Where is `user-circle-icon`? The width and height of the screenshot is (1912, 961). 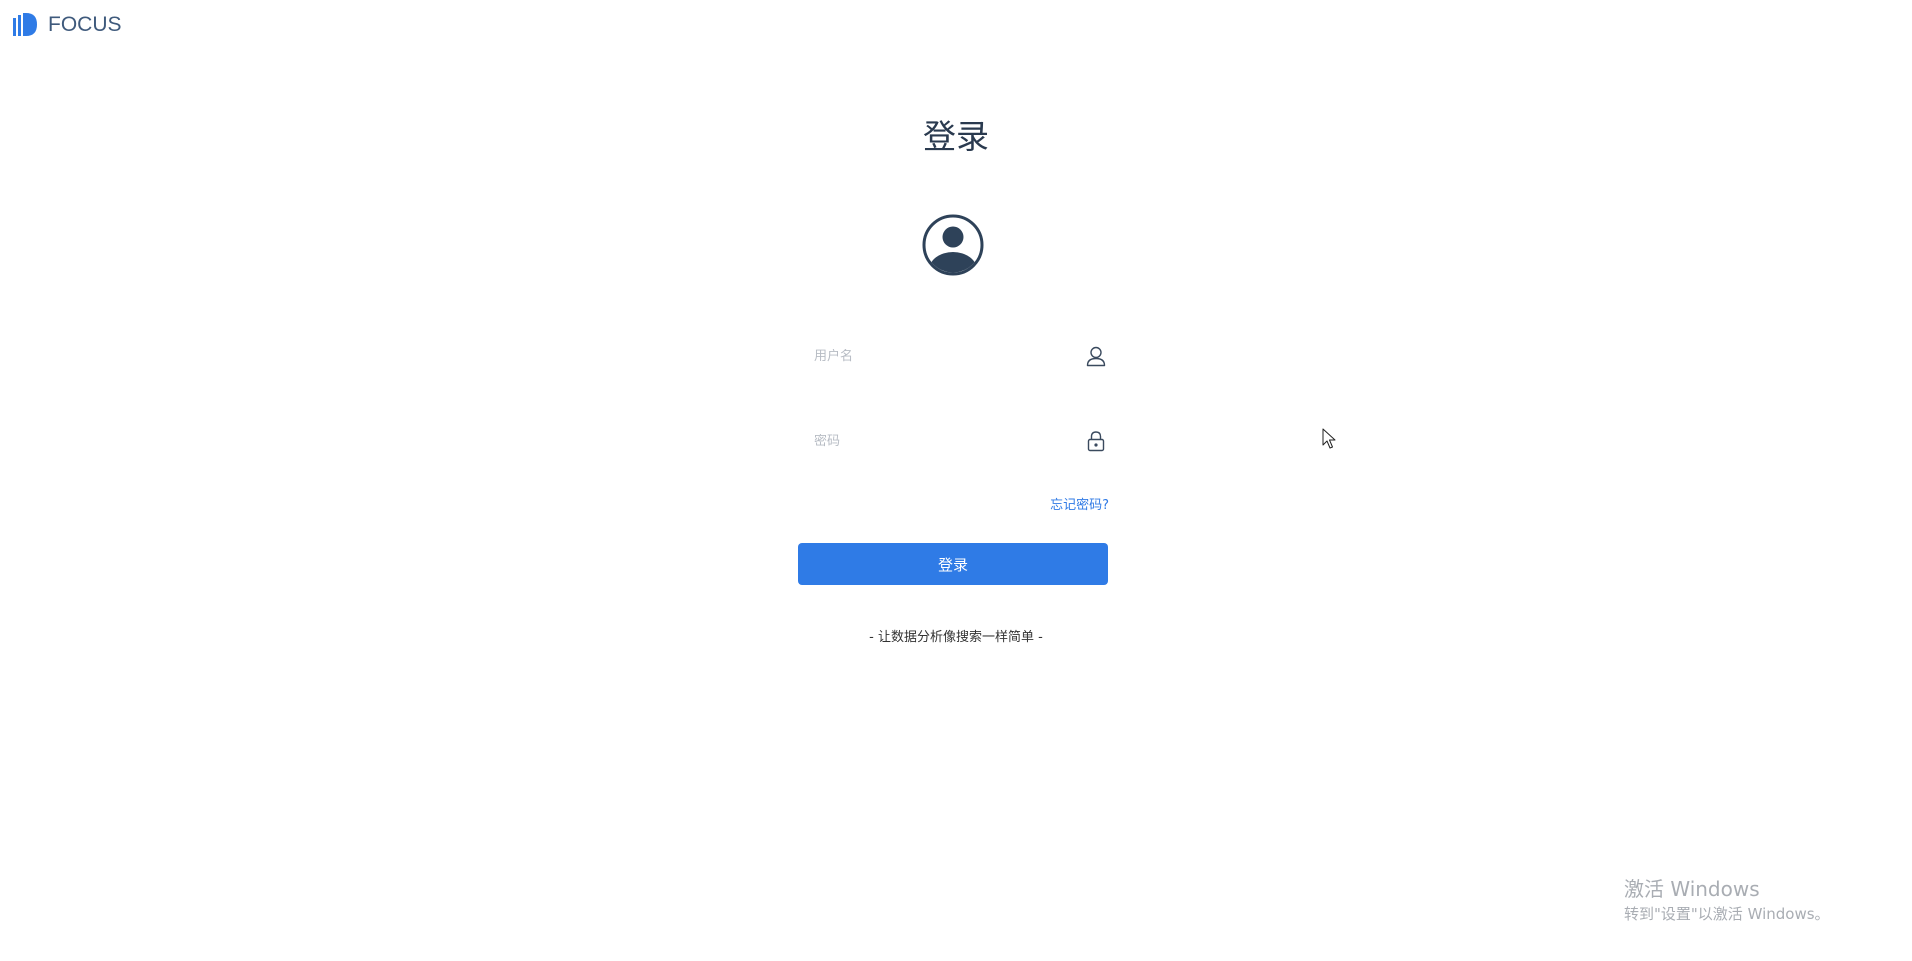 user-circle-icon is located at coordinates (953, 245).